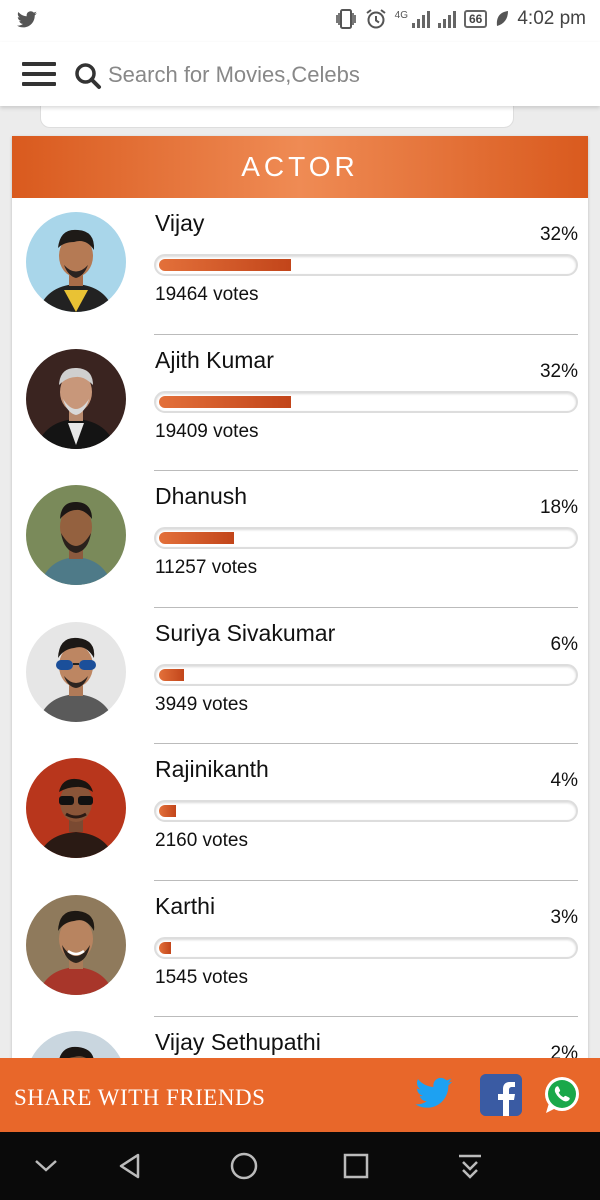 This screenshot has width=600, height=1200. What do you see at coordinates (39, 74) in the screenshot?
I see `menu-icon` at bounding box center [39, 74].